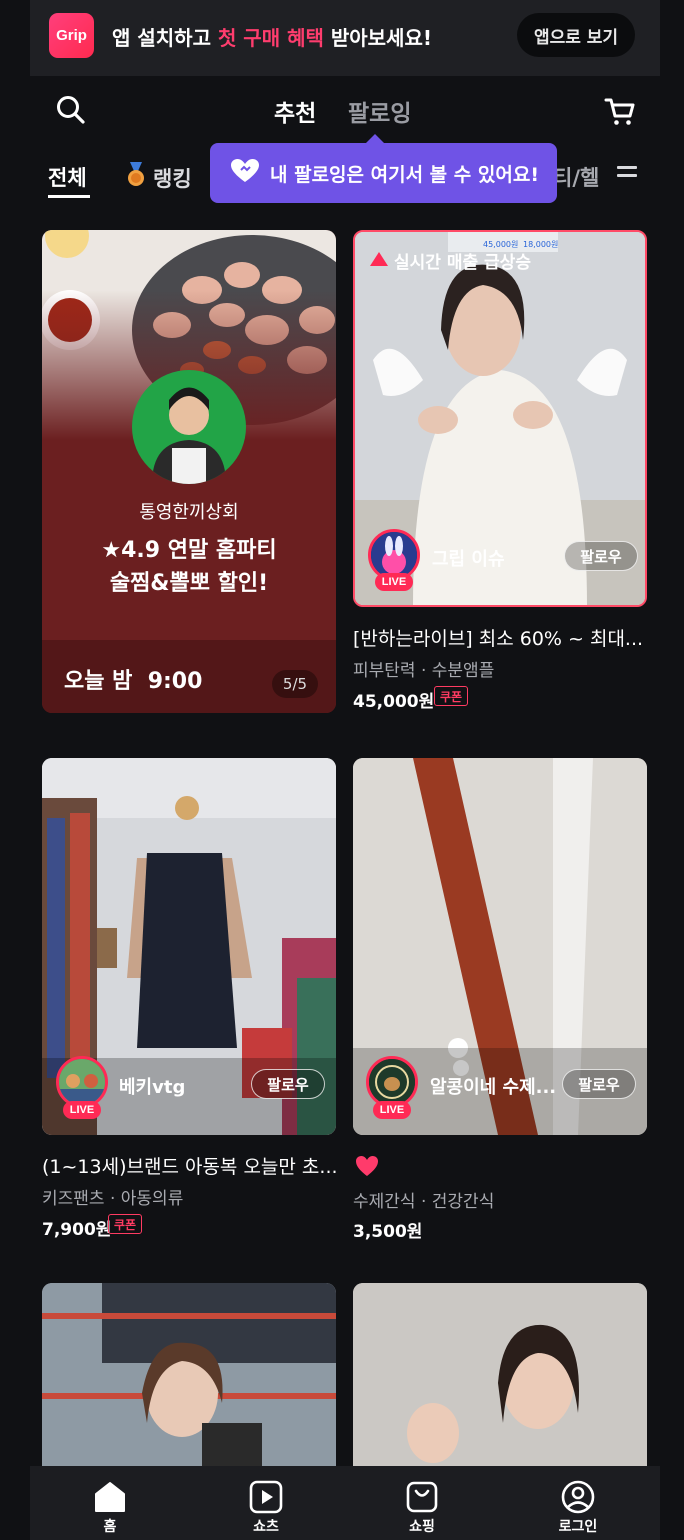  Describe the element at coordinates (576, 35) in the screenshot. I see `open-app-button: 앱으로 보기` at that location.